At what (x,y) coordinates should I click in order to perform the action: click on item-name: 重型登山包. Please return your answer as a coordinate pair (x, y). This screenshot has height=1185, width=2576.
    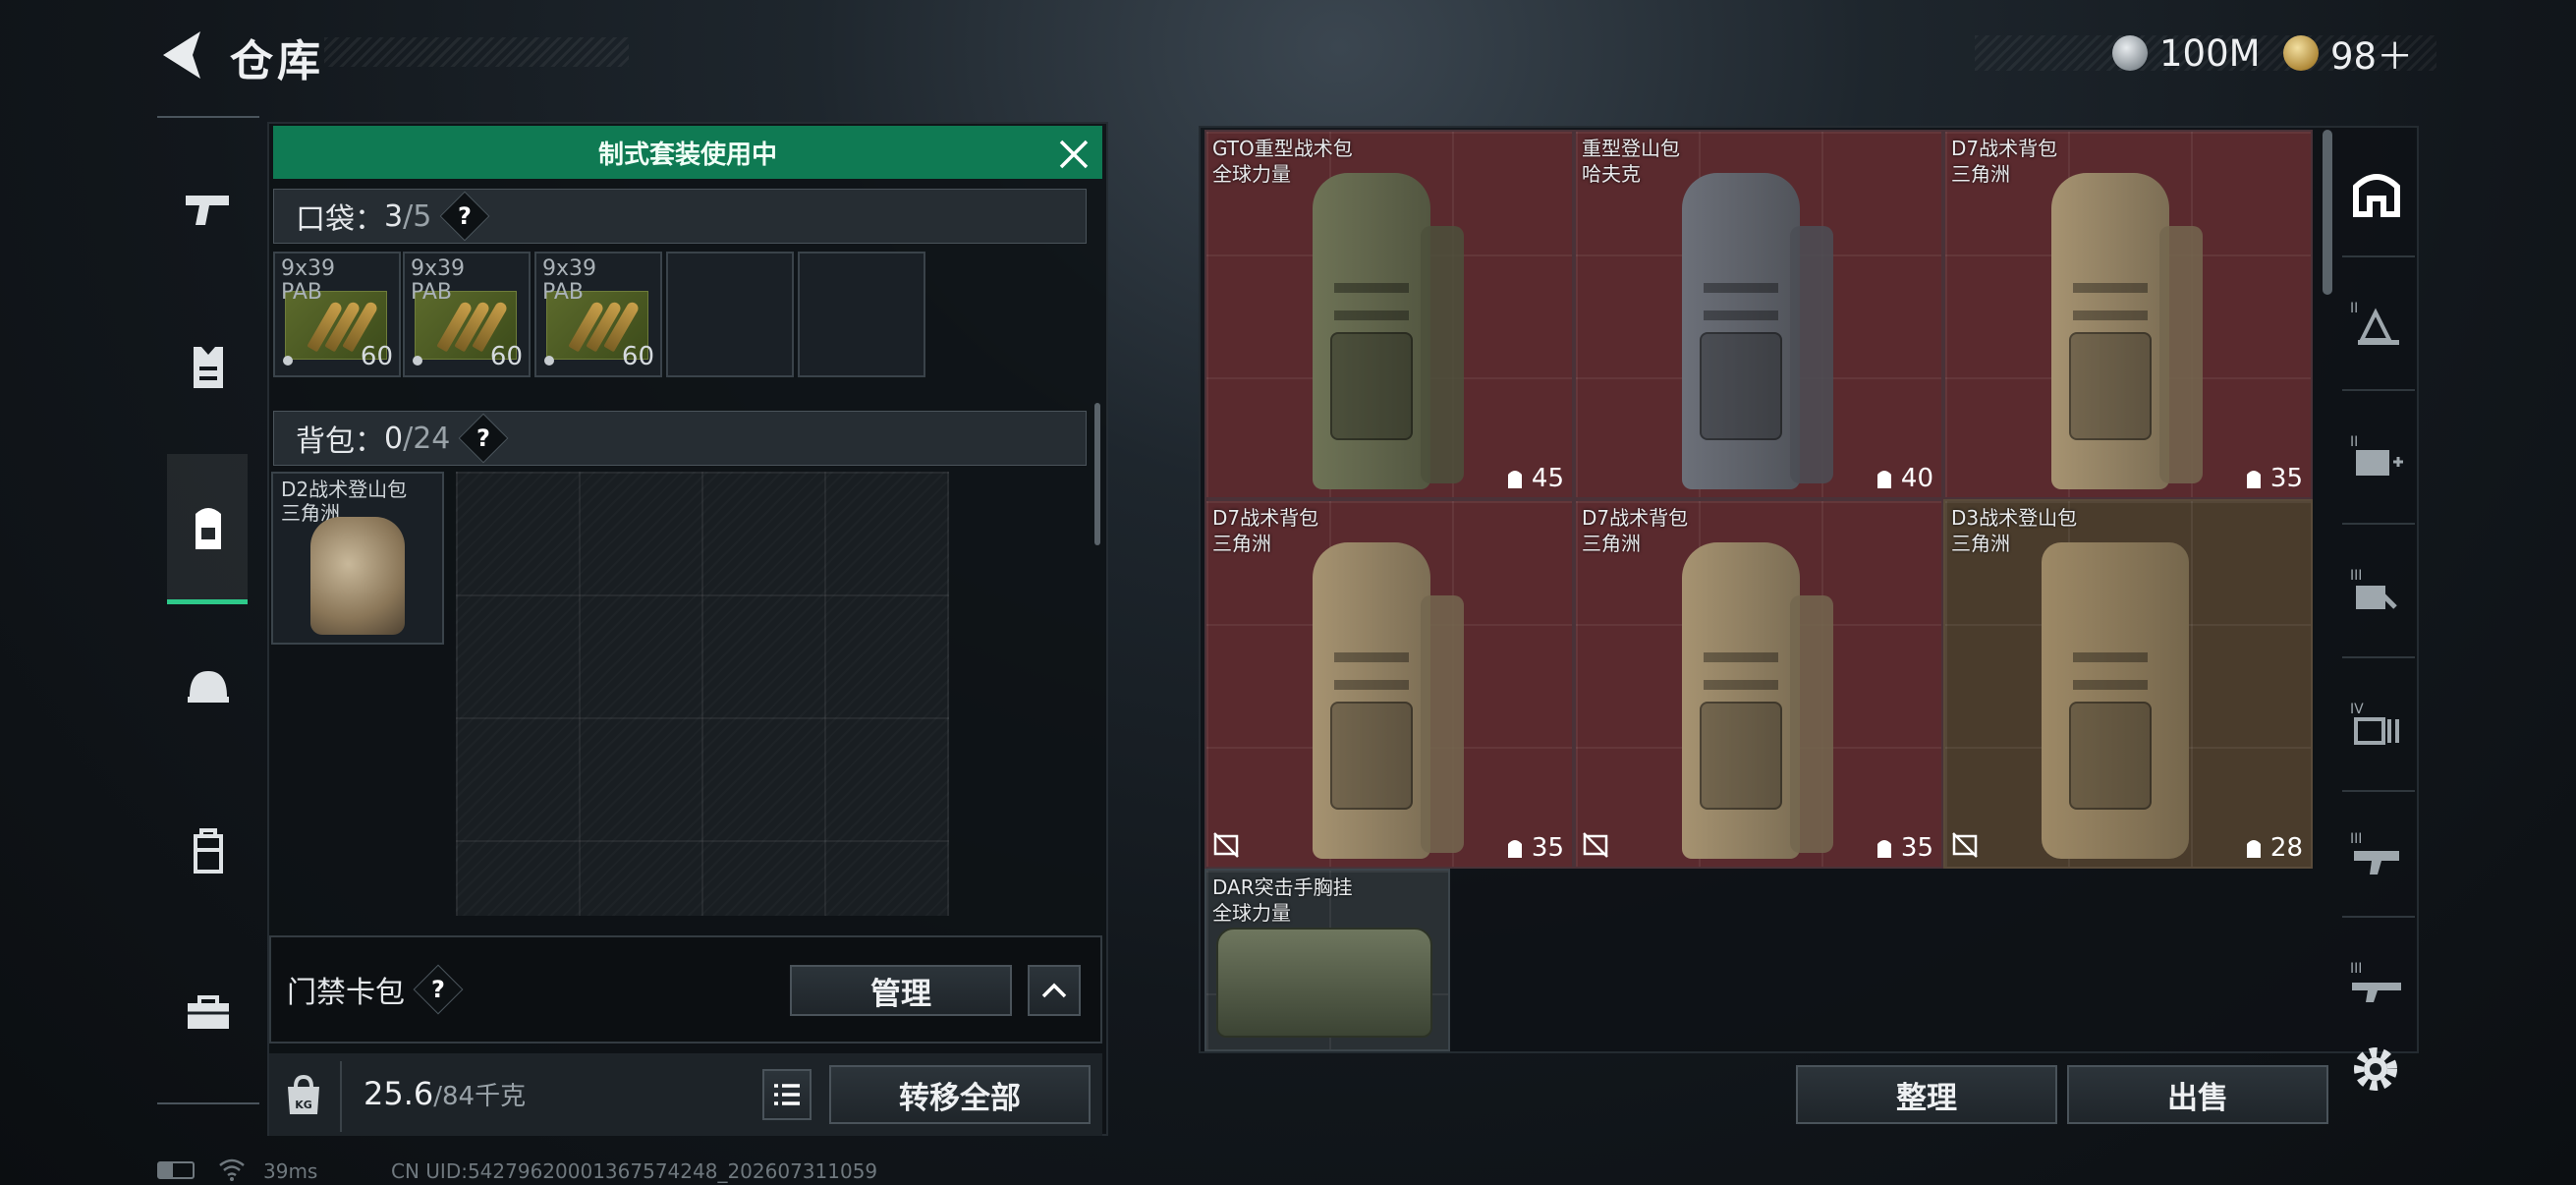
    Looking at the image, I should click on (1631, 149).